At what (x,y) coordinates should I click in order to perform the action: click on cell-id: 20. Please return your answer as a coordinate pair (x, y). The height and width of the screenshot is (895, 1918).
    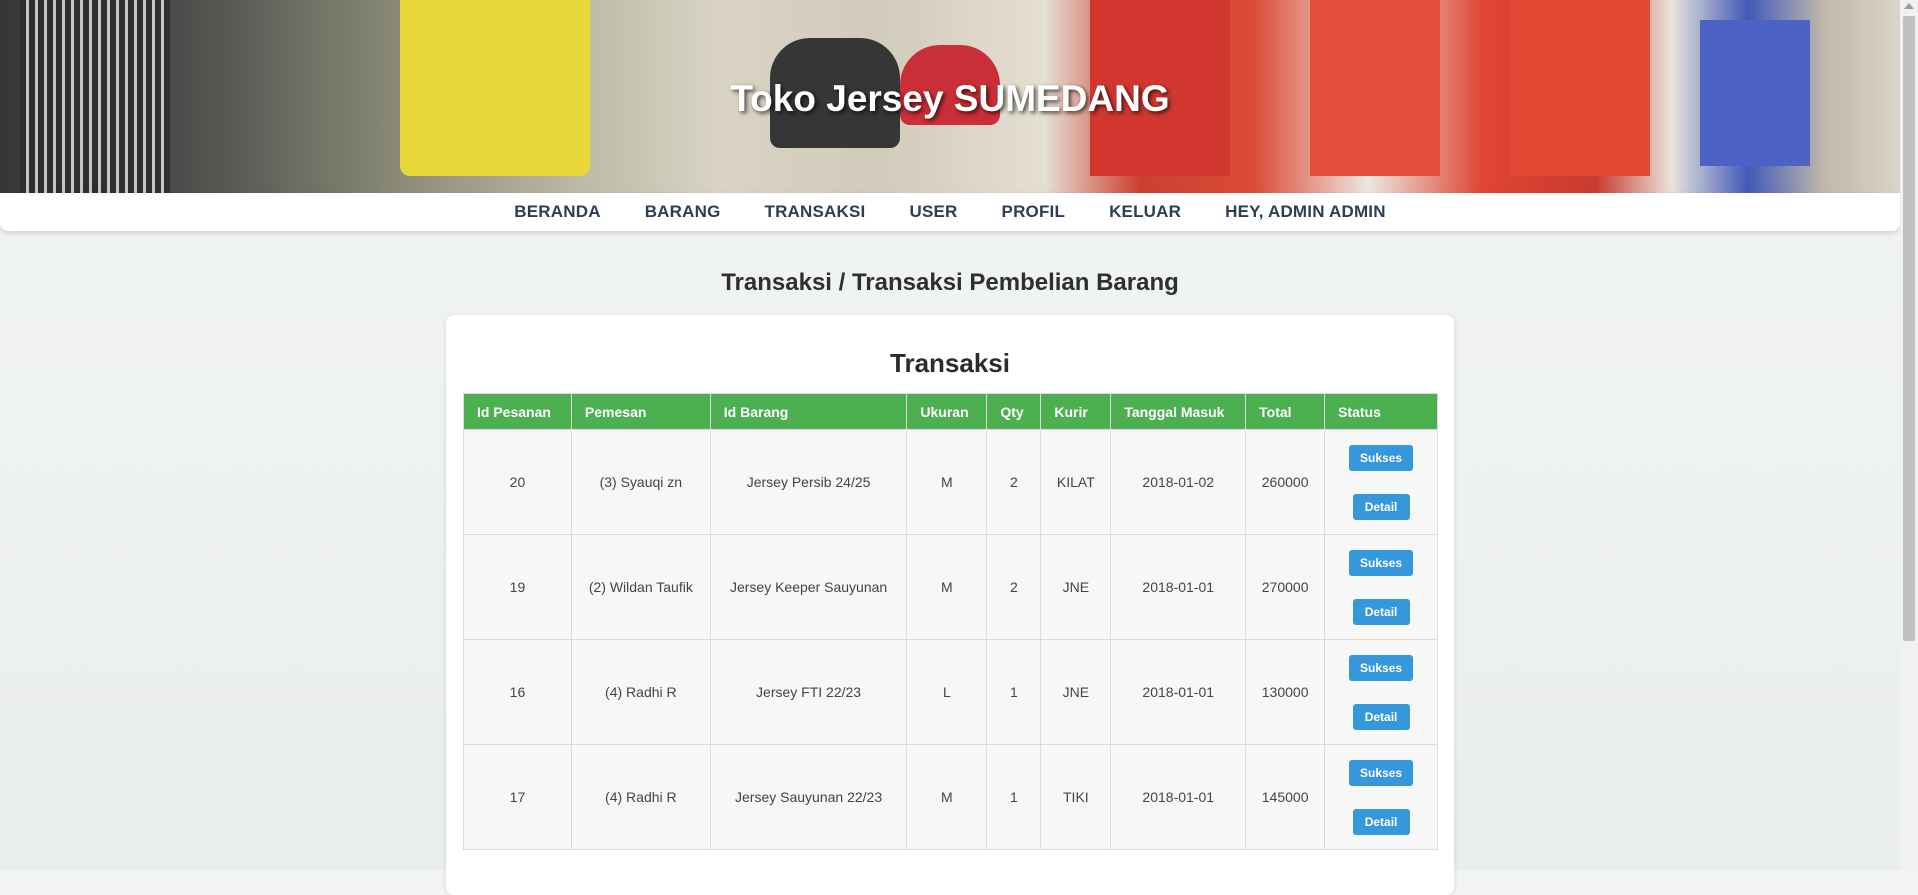
    Looking at the image, I should click on (517, 482).